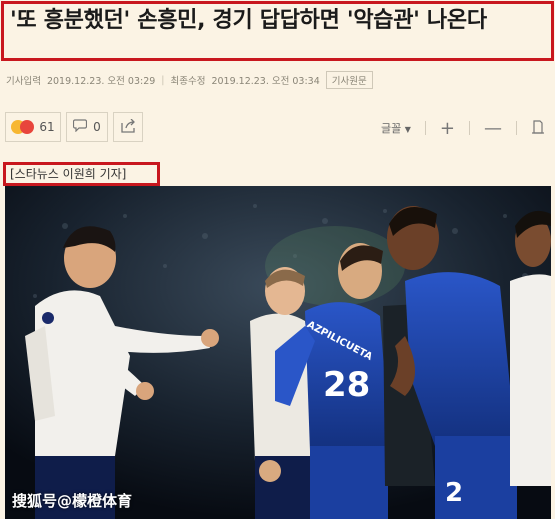  I want to click on headline-text: '또 흥분했던' 손흥민, 경기 답답하면 '악습관' 나온다, so click(248, 20).